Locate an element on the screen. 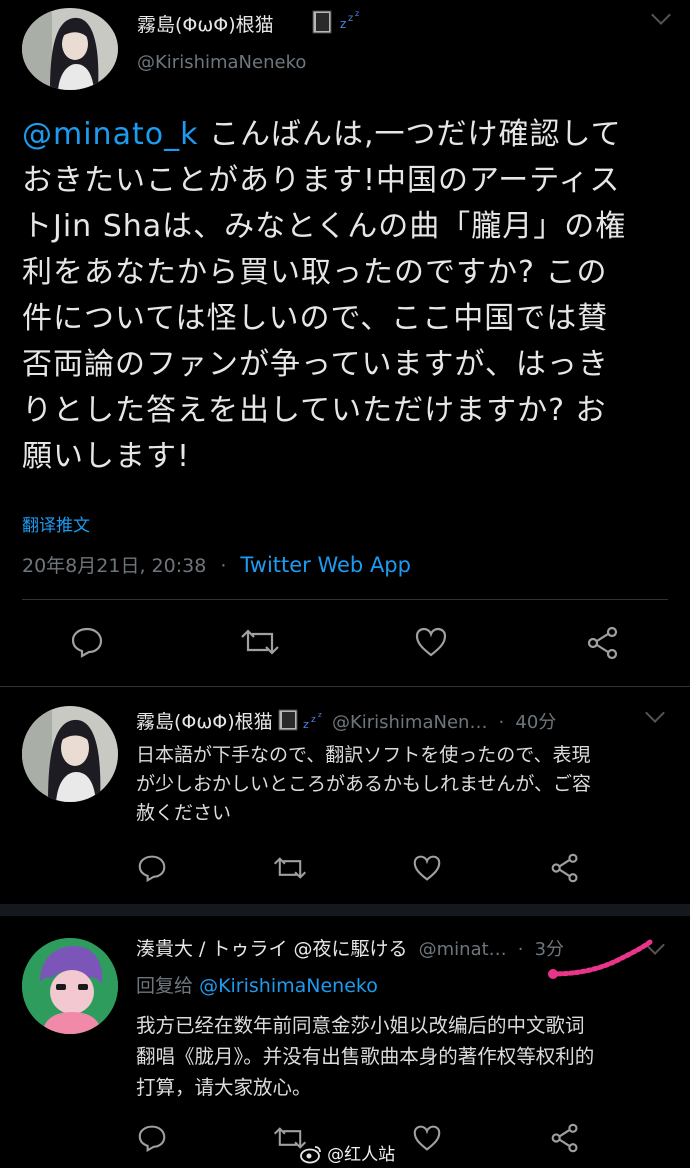 The width and height of the screenshot is (690, 1168). reply-time: 40分 is located at coordinates (536, 722).